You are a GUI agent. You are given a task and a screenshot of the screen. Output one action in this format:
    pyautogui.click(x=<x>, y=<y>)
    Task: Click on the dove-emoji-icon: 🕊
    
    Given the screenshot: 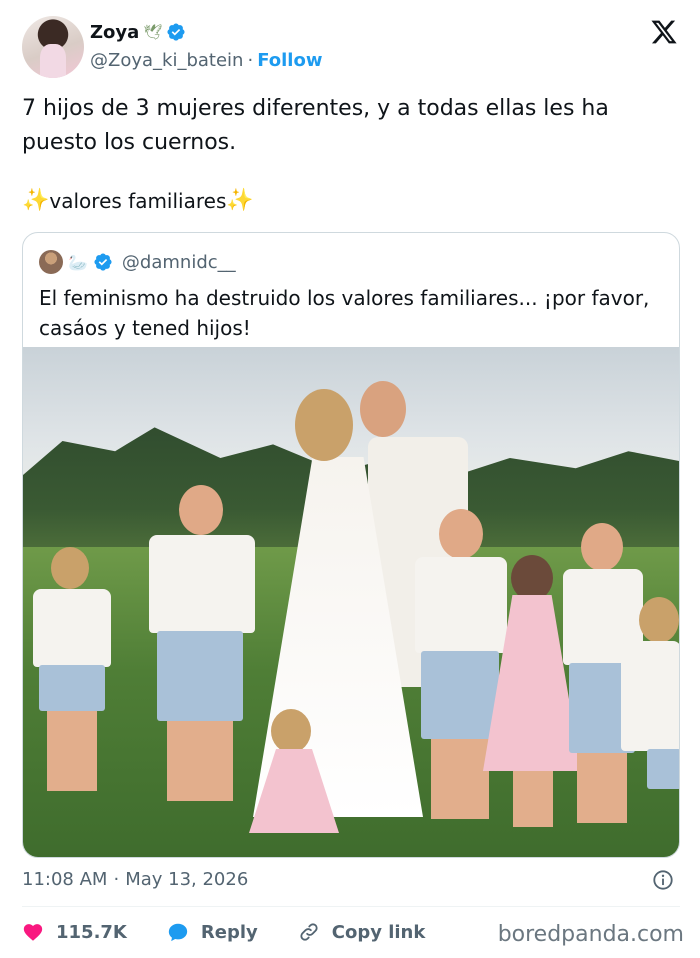 What is the action you would take?
    pyautogui.click(x=153, y=32)
    